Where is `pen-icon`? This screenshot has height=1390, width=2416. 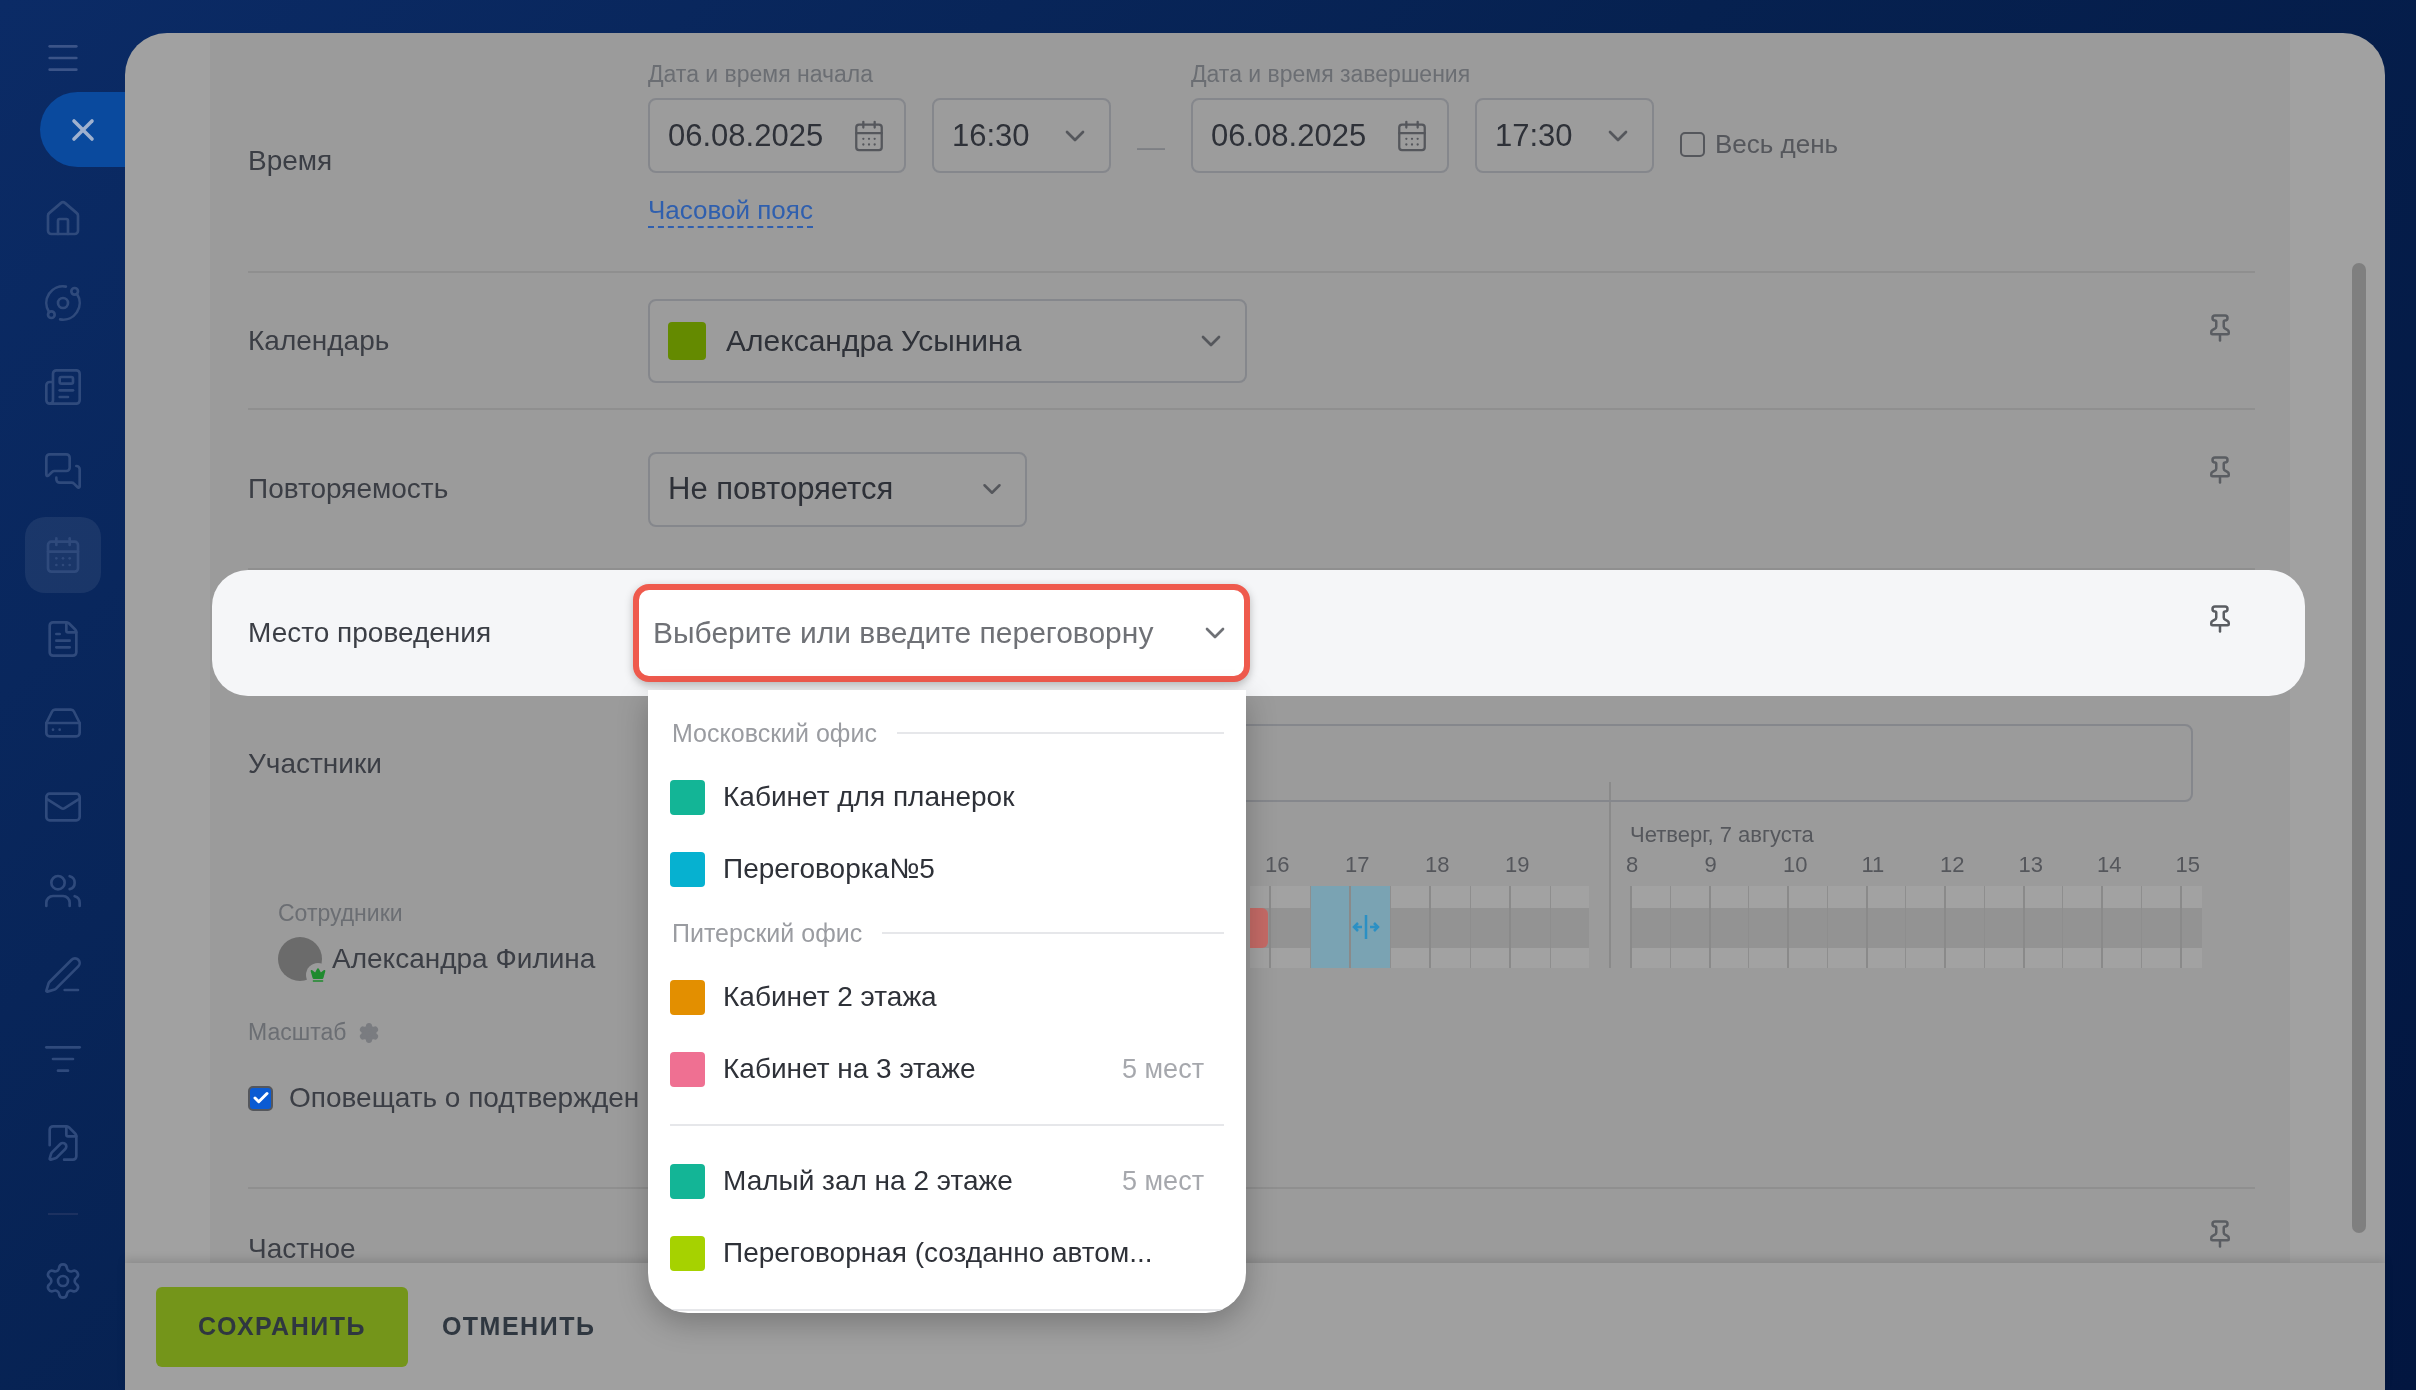 pen-icon is located at coordinates (62, 975).